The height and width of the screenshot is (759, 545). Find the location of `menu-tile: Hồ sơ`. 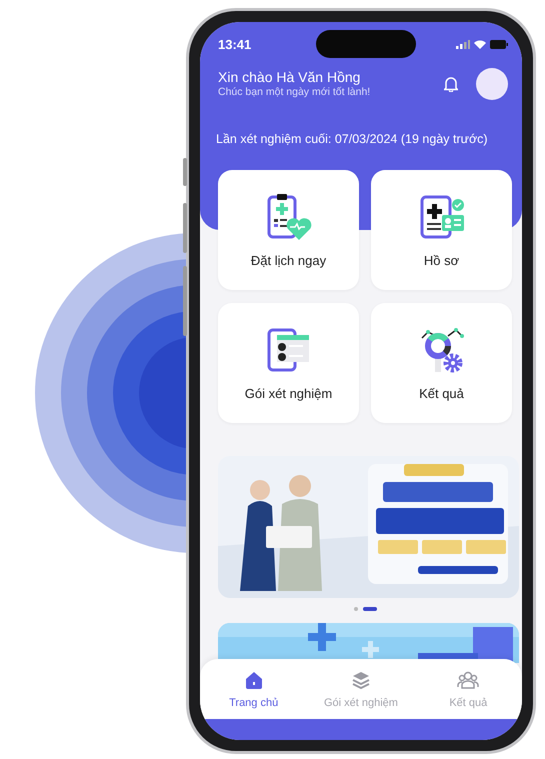

menu-tile: Hồ sơ is located at coordinates (441, 230).